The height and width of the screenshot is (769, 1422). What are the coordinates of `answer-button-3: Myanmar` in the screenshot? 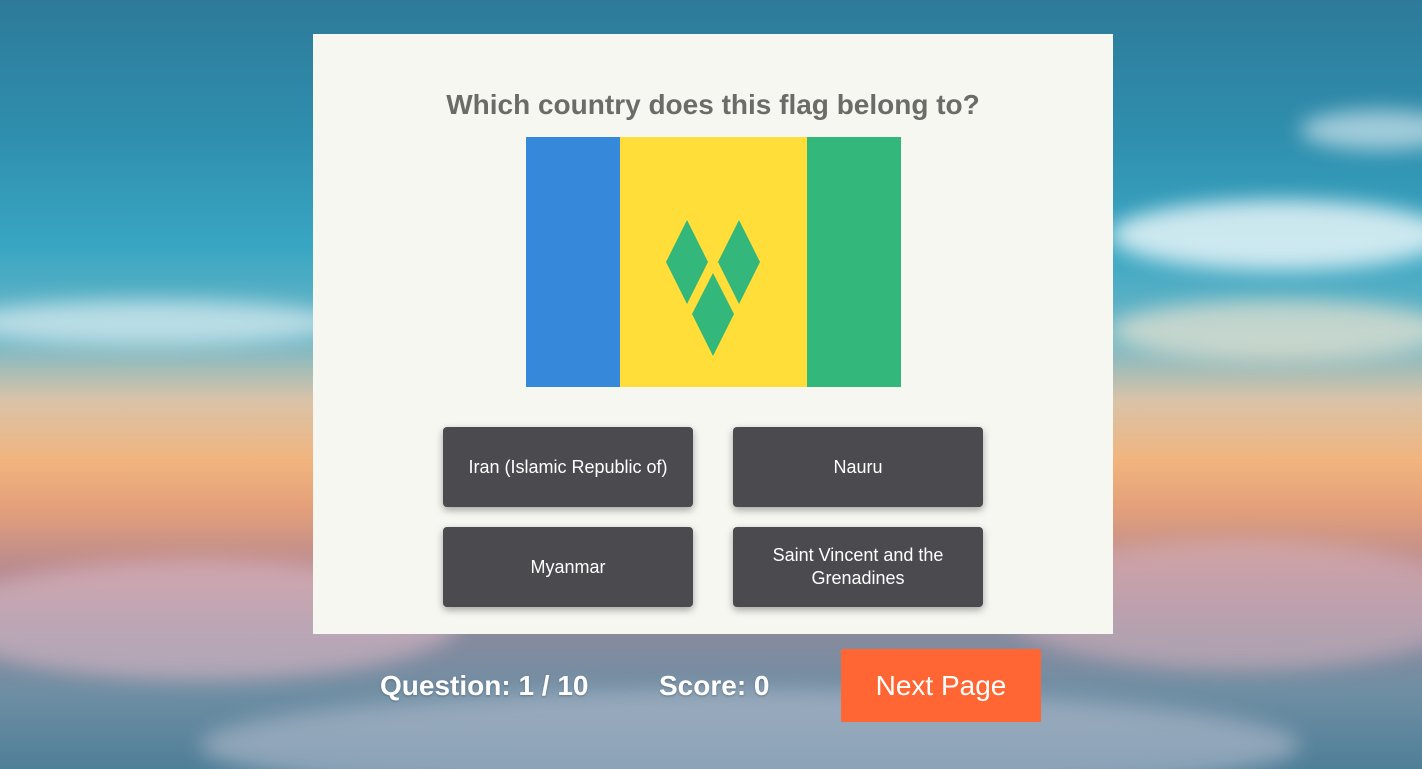 It's located at (568, 567).